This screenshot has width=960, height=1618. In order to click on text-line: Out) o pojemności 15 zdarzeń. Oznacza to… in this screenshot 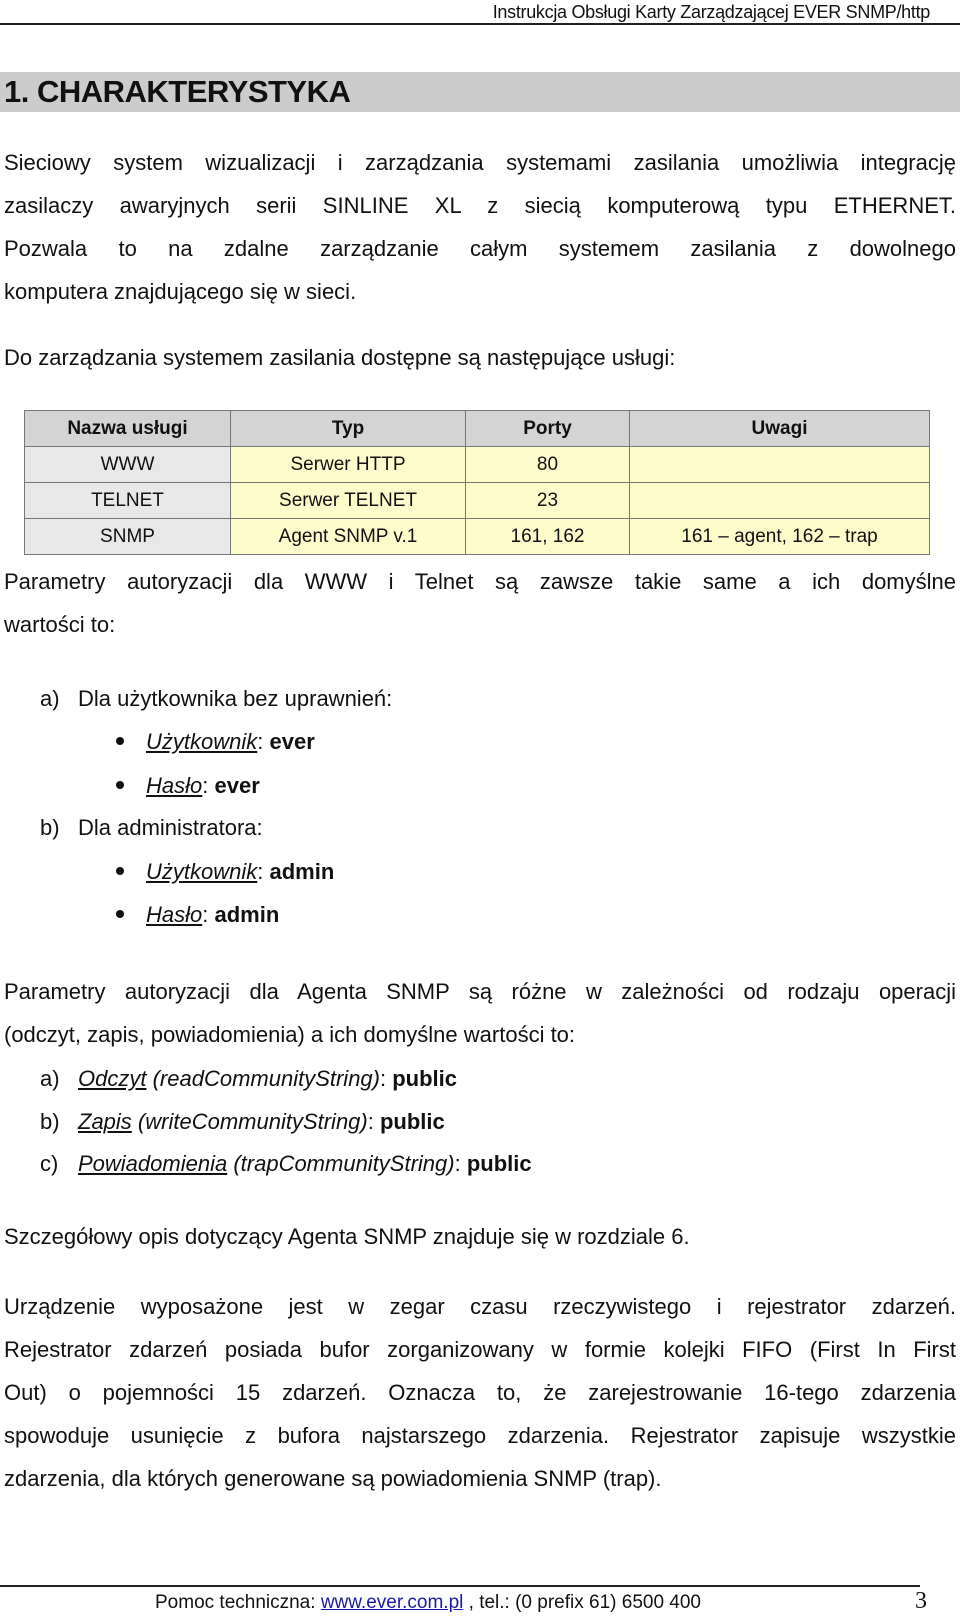, I will do `click(480, 1392)`.